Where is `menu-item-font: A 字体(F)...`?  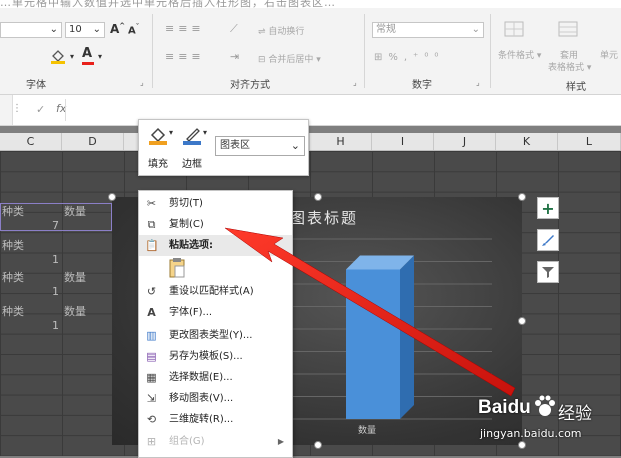
menu-item-font: A 字体(F)... is located at coordinates (215, 312).